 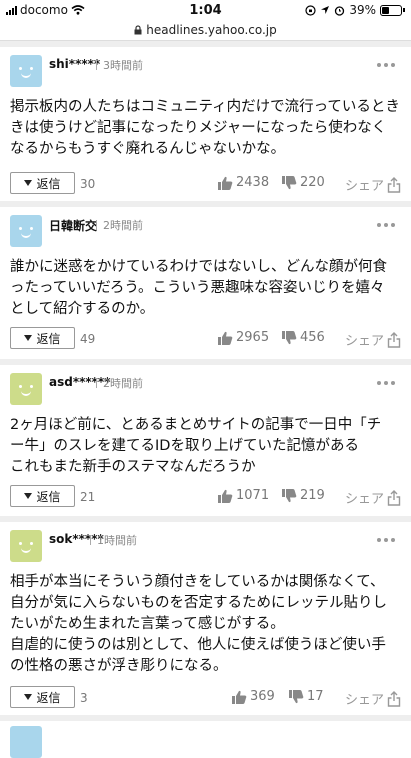 What do you see at coordinates (82, 309) in the screenshot?
I see `comment-line: として紹介するのか。` at bounding box center [82, 309].